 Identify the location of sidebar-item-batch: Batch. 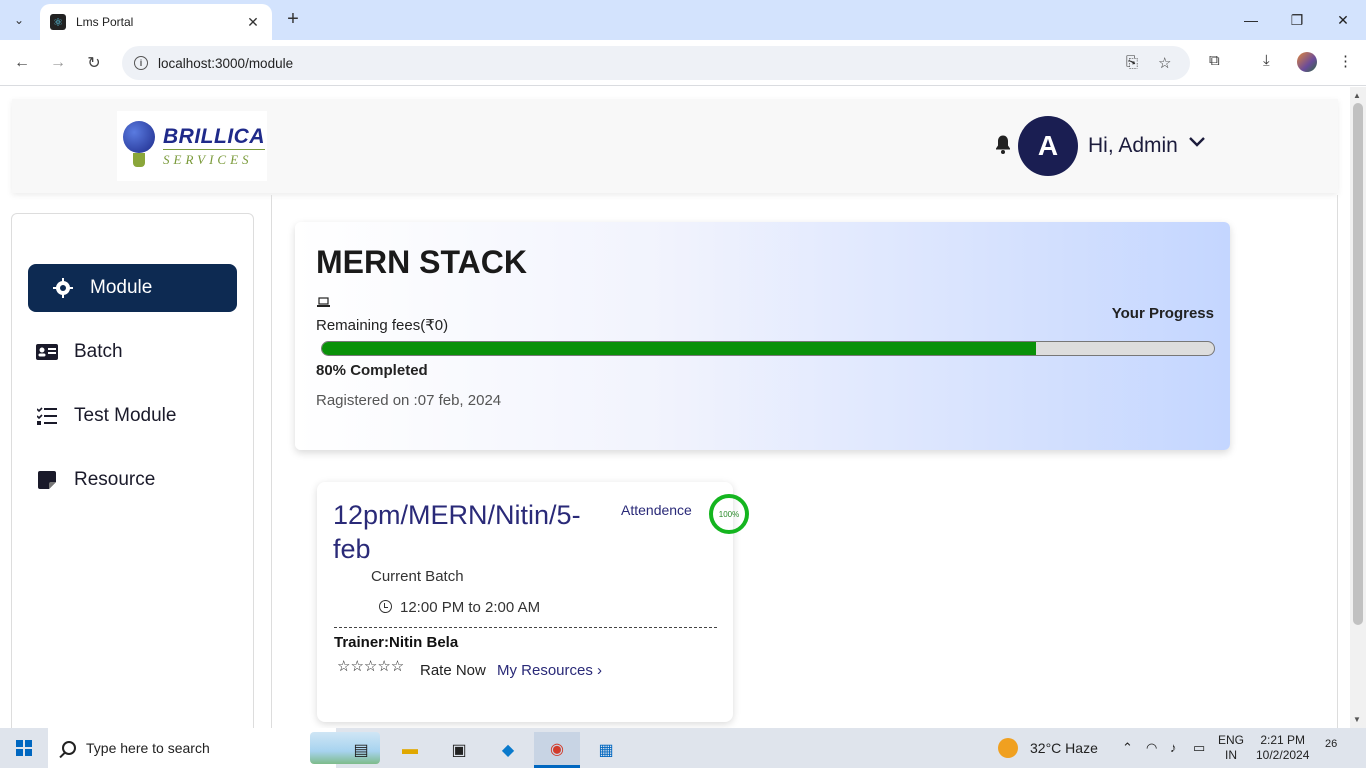
(132, 352).